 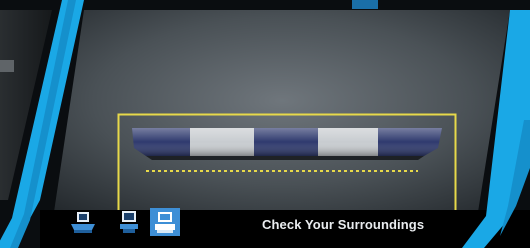 I want to click on wide-view-button, so click(x=165, y=222).